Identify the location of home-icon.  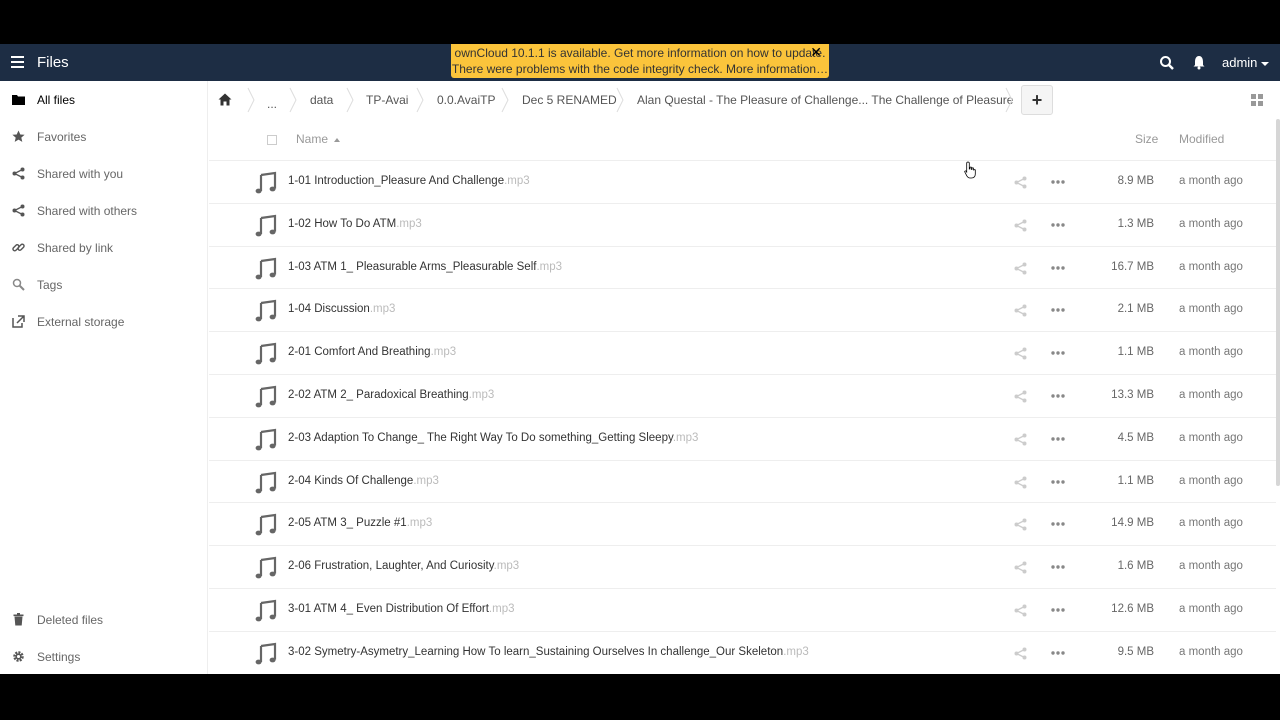
(225, 99).